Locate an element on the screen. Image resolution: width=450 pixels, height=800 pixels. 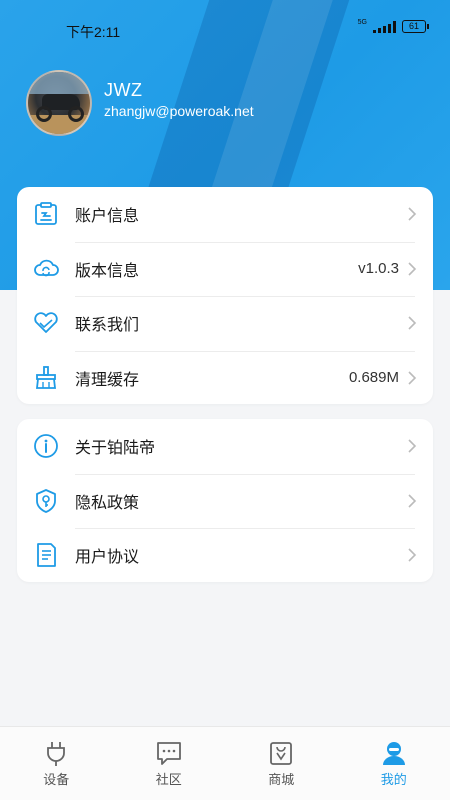
menu-item-label: 关于铂陆帝 is located at coordinates (115, 449).